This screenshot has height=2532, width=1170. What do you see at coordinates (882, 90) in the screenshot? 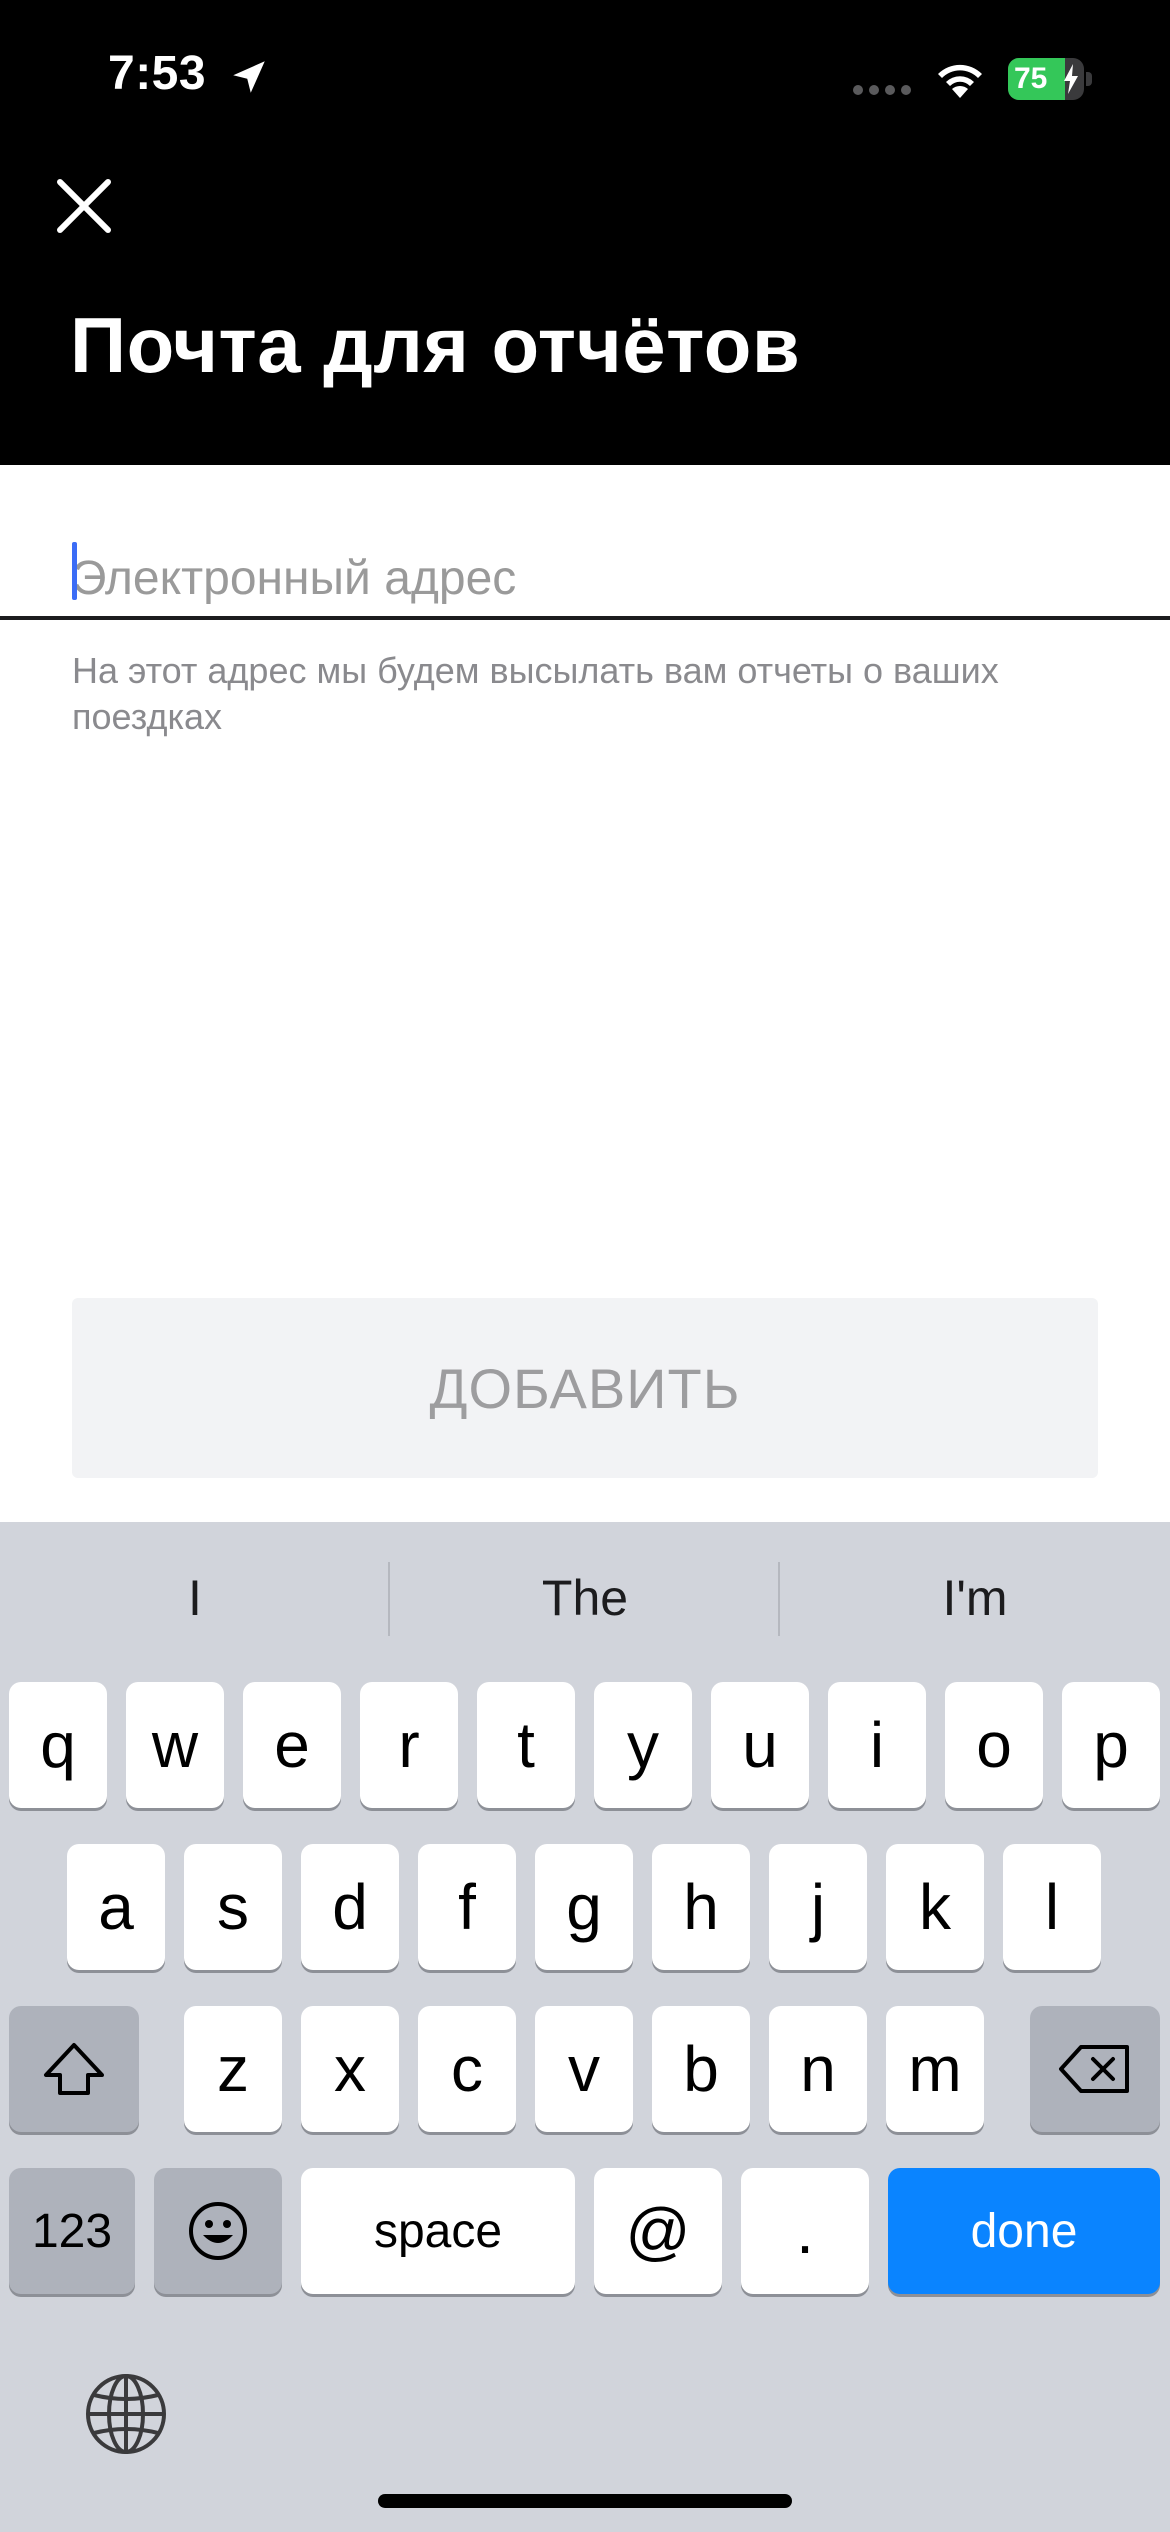
I see `cellular-signal-icon` at bounding box center [882, 90].